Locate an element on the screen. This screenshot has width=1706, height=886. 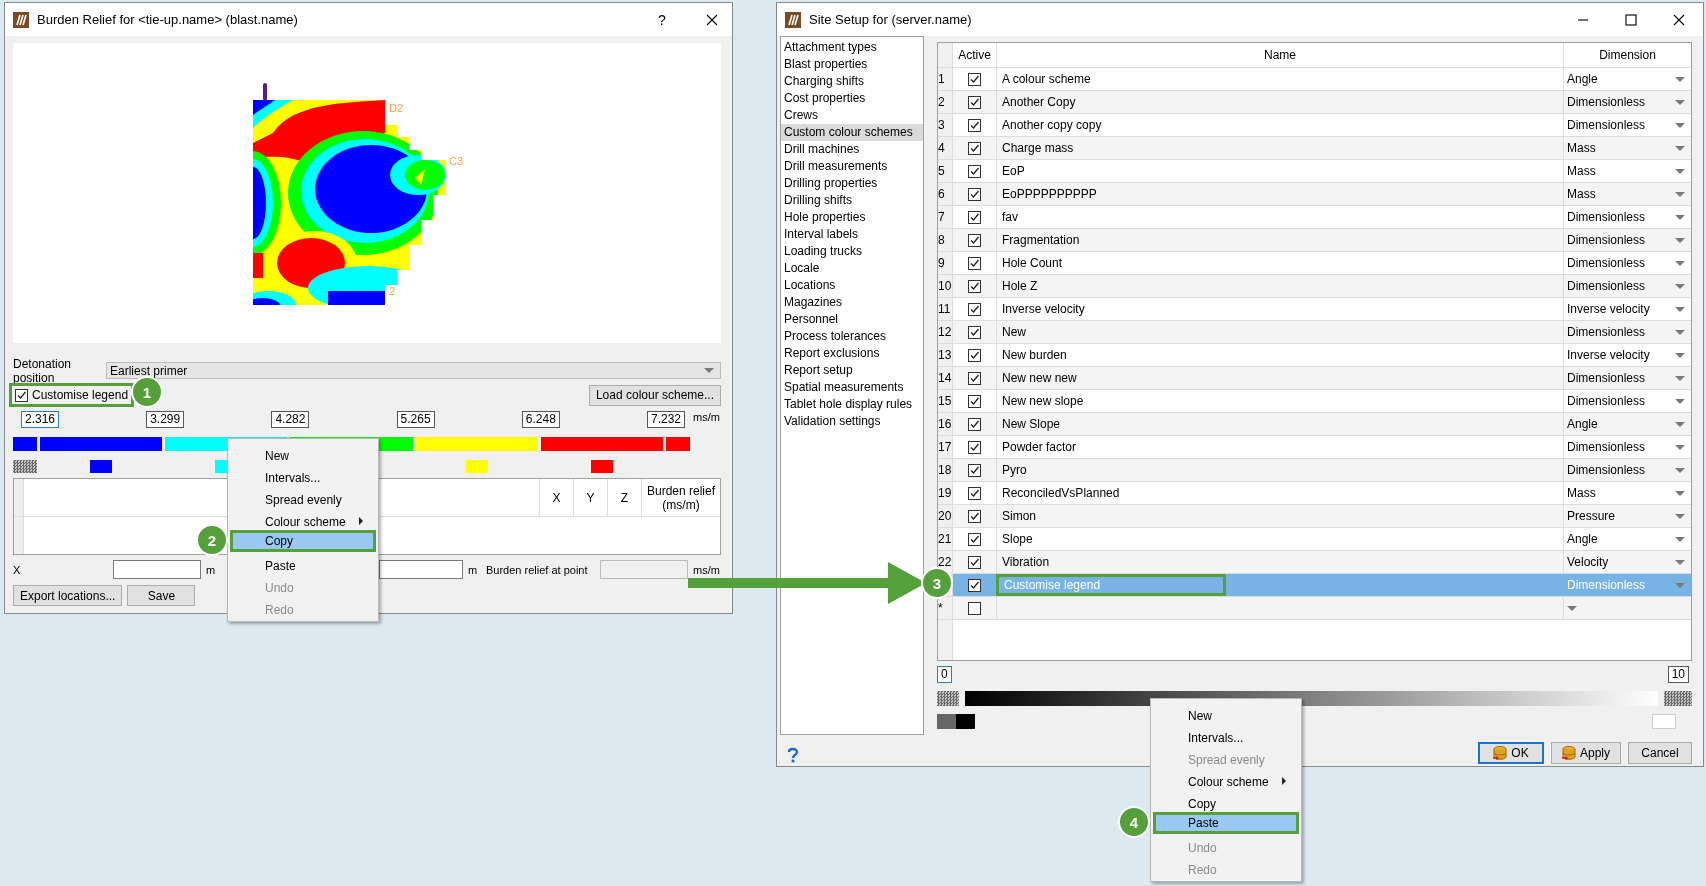
field-label: X is located at coordinates (17, 569).